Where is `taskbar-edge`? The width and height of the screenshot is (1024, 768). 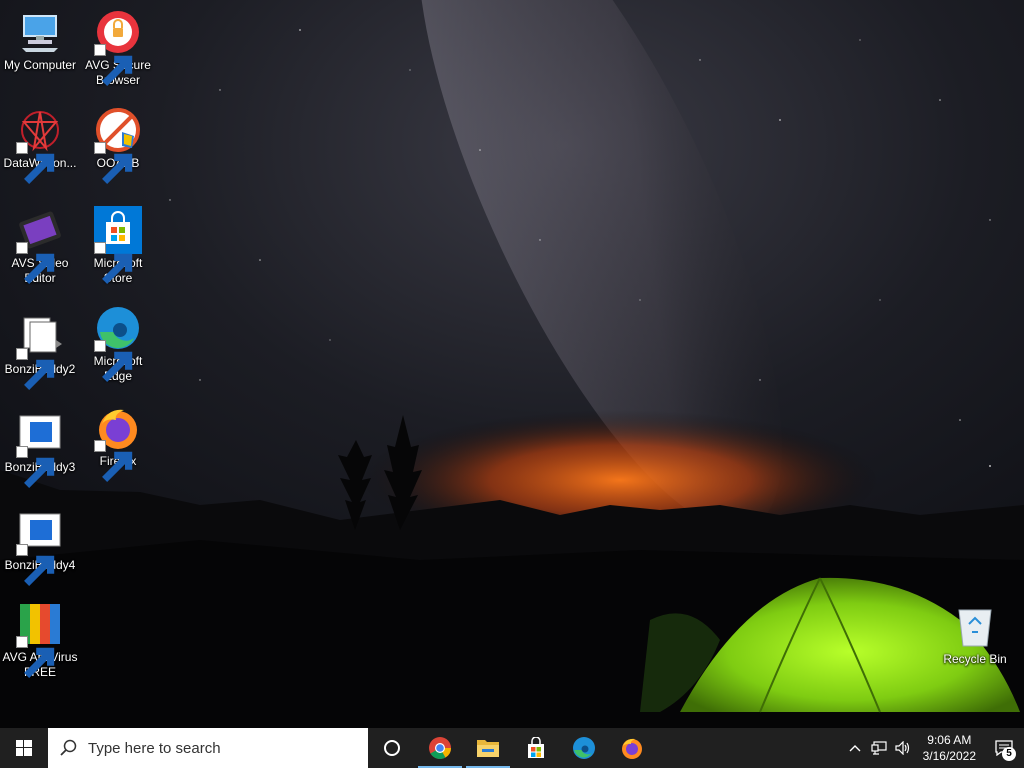 taskbar-edge is located at coordinates (584, 748).